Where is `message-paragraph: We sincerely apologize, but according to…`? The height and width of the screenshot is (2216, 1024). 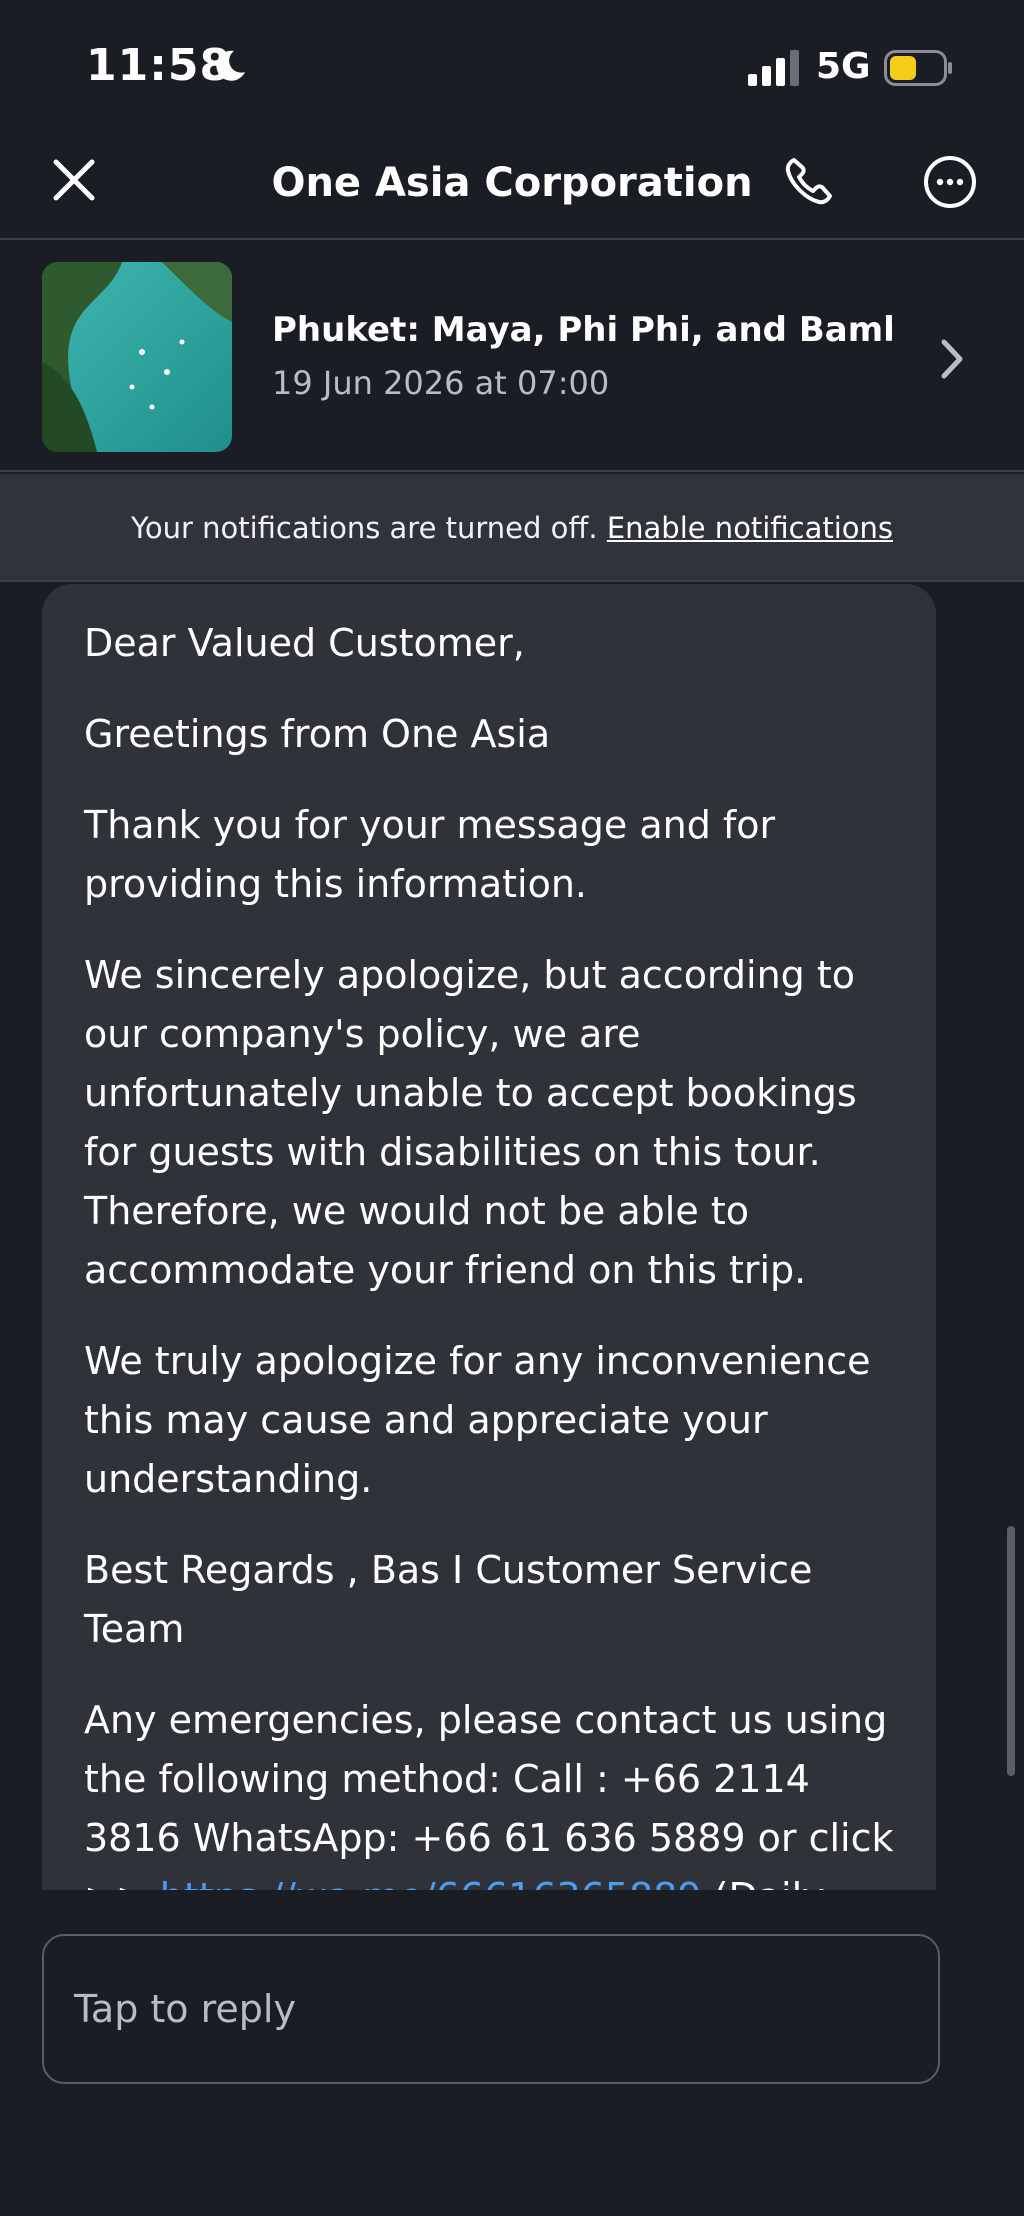 message-paragraph: We sincerely apologize, but according to… is located at coordinates (470, 1122).